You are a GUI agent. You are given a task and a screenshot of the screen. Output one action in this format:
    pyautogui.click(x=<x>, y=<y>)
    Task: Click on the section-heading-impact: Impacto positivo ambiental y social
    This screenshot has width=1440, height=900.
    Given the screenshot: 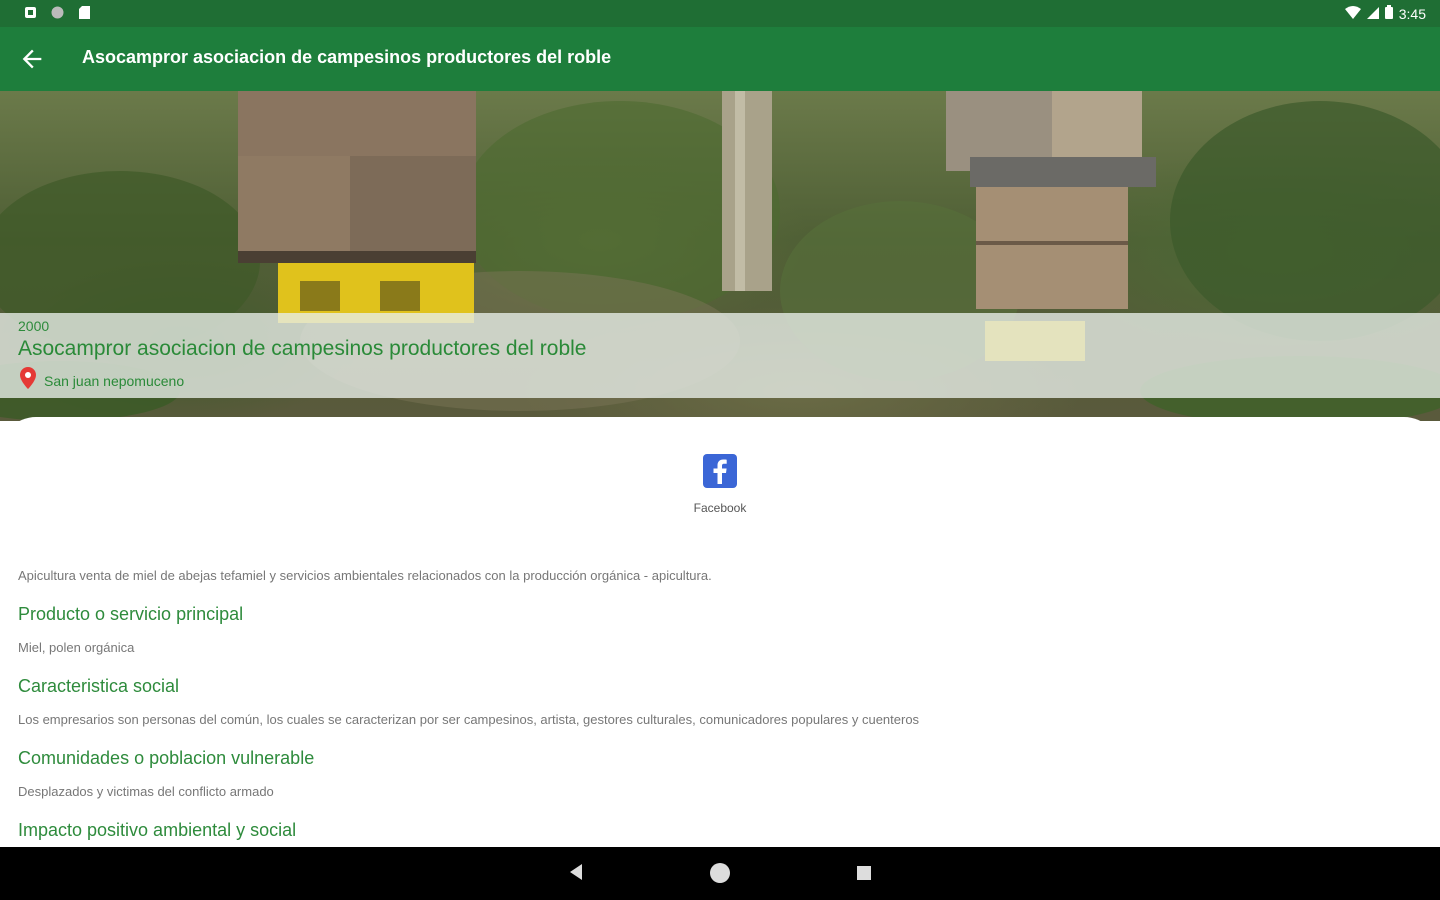 What is the action you would take?
    pyautogui.click(x=157, y=830)
    